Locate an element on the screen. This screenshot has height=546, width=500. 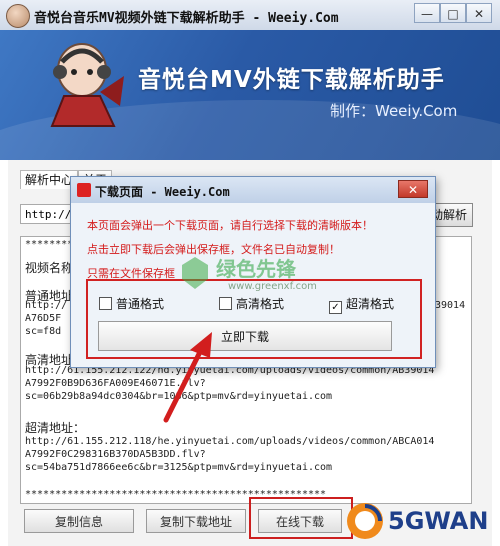
option-super-hd: ✓ 超清格式 is located at coordinates (362, 304).